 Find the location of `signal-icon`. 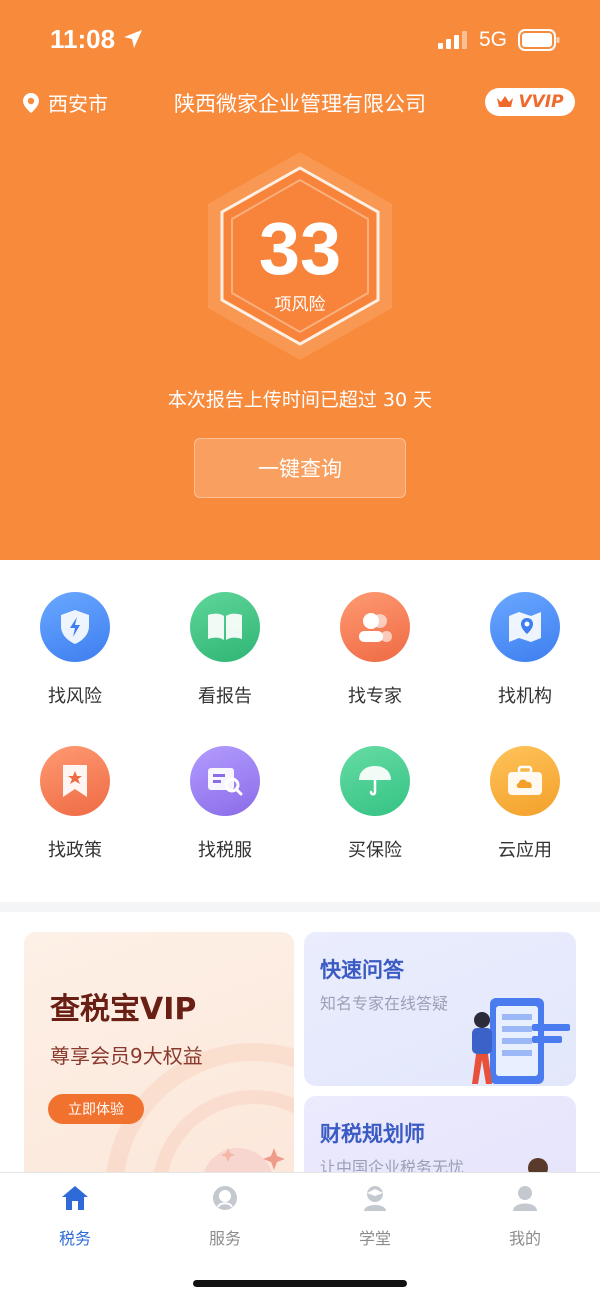

signal-icon is located at coordinates (452, 40).